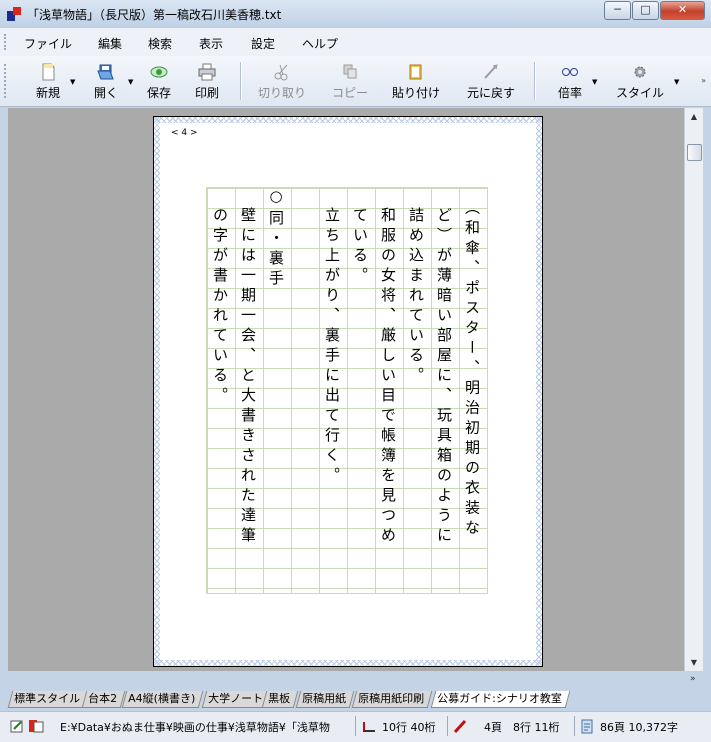 The image size is (711, 742). Describe the element at coordinates (639, 727) in the screenshot. I see `status-page-char-count: 86頁 10,372字` at that location.